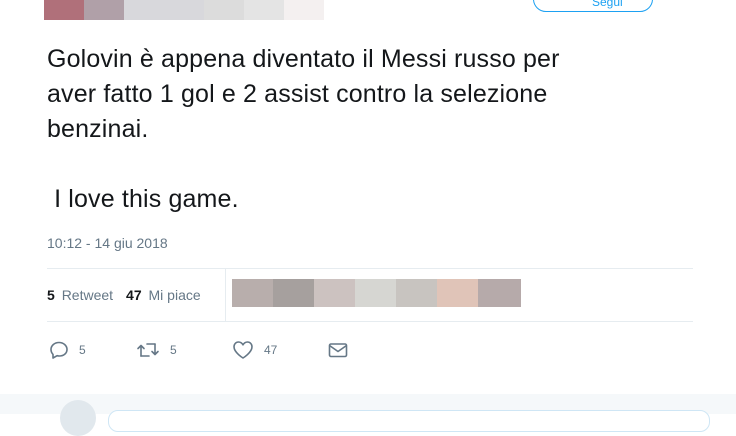 The width and height of the screenshot is (736, 436). I want to click on blurred-user-header, so click(184, 10).